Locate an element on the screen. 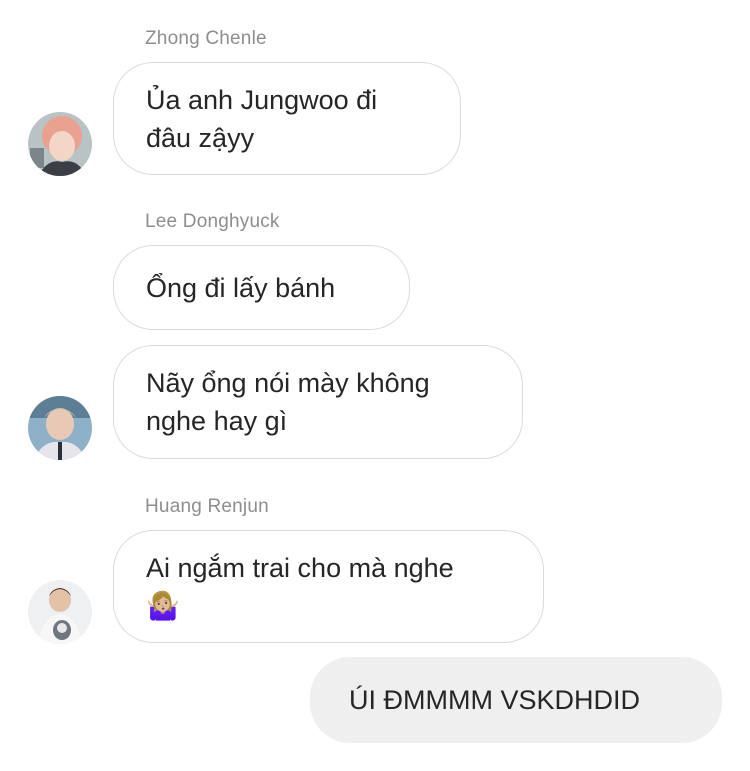 The height and width of the screenshot is (771, 750). avatar-renjun is located at coordinates (60, 612).